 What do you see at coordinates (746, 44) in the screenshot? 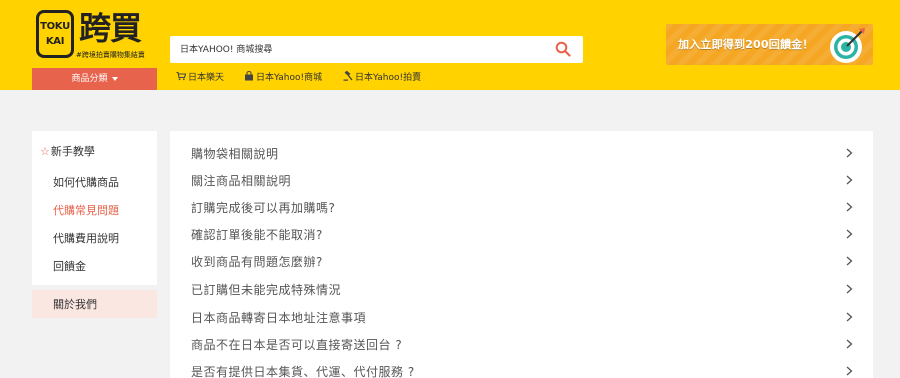
I see `promo-text: 加入立即得到200回饋金！` at bounding box center [746, 44].